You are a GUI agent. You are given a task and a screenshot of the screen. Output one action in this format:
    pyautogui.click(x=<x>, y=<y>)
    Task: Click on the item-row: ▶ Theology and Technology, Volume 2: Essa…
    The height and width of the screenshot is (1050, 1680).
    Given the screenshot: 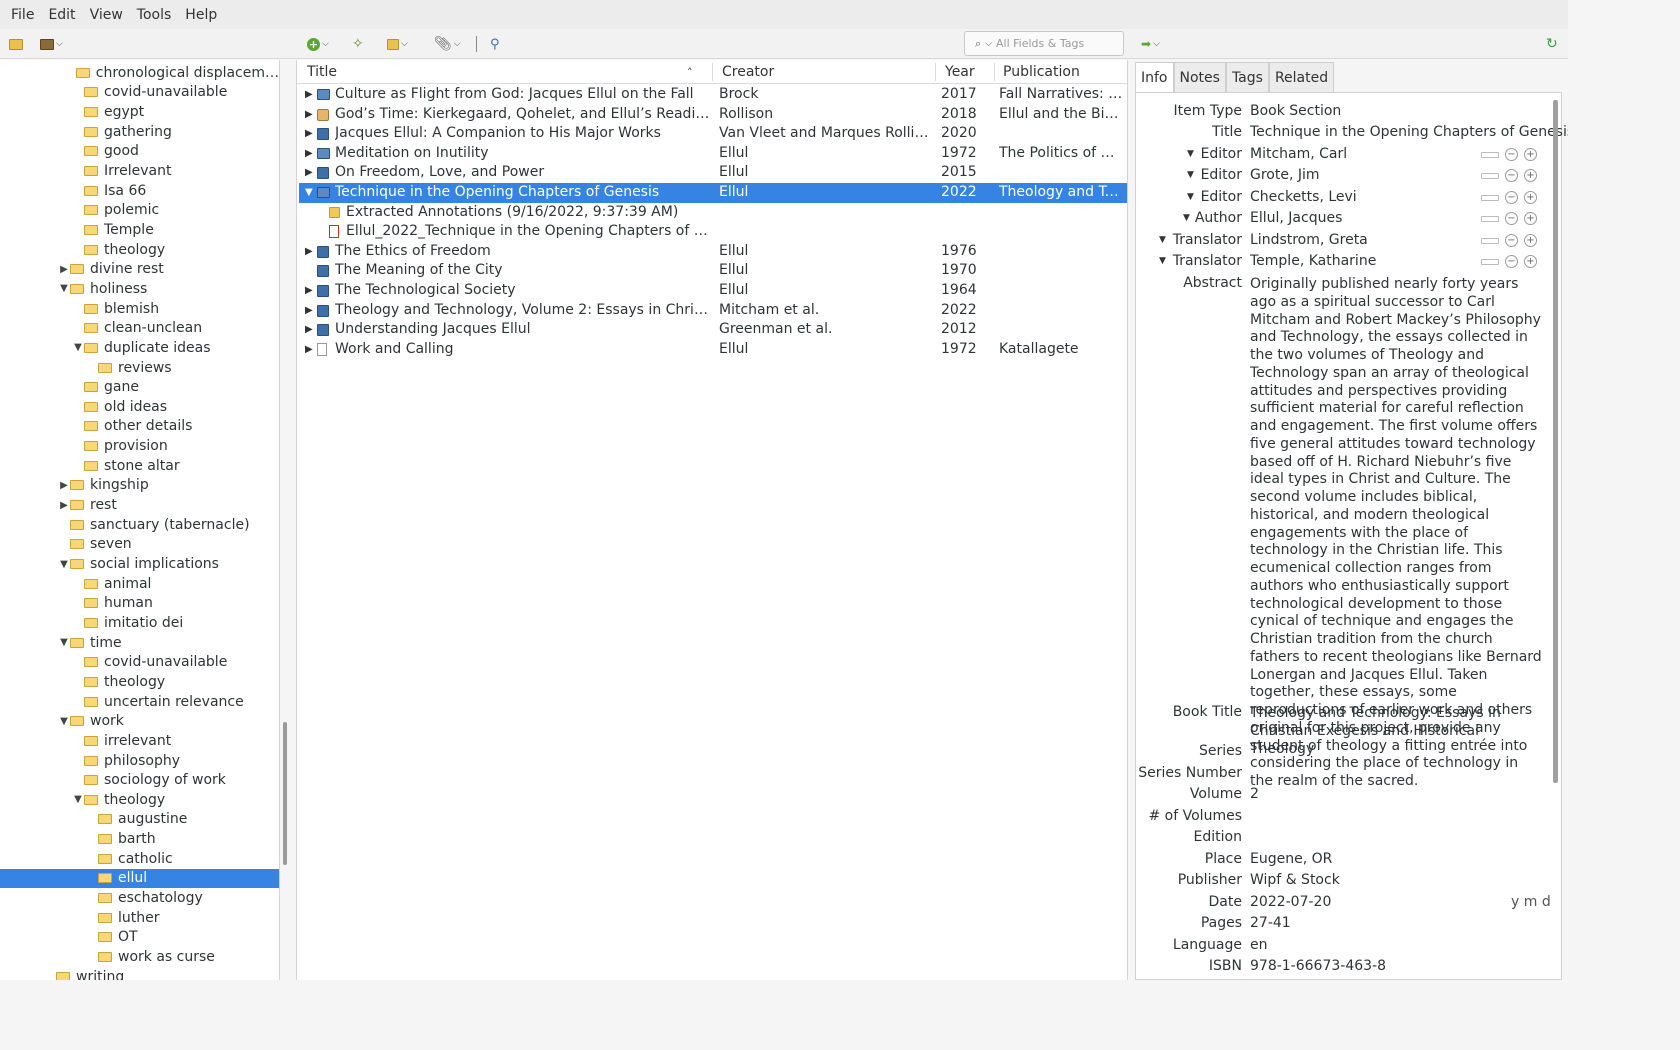 What is the action you would take?
    pyautogui.click(x=713, y=311)
    